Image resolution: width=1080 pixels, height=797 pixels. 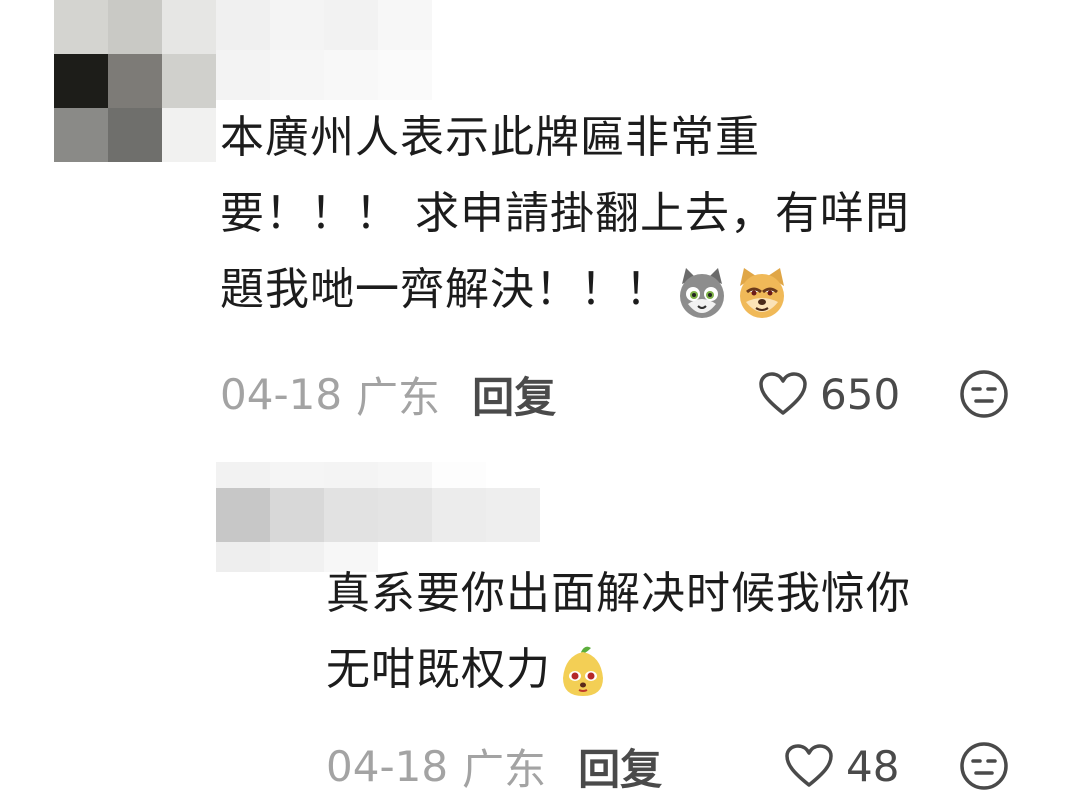 I want to click on comment-line: 无咁既权力, so click(x=438, y=669).